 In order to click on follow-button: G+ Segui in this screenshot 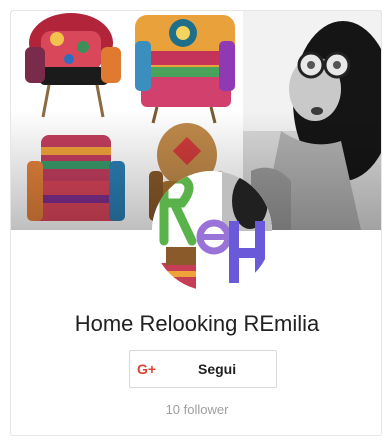, I will do `click(203, 369)`.